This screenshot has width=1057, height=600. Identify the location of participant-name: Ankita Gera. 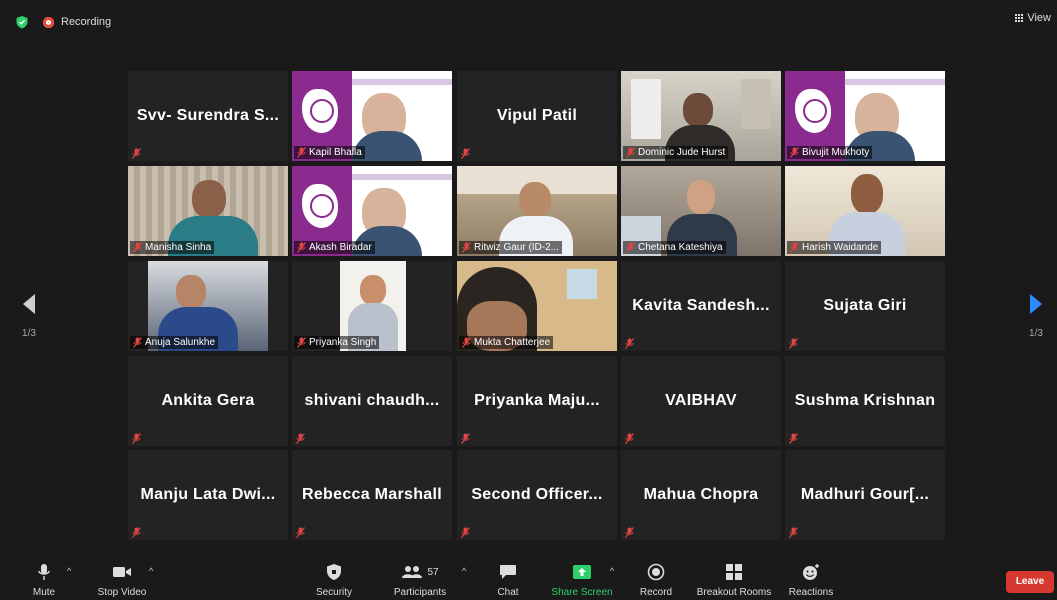
(208, 400).